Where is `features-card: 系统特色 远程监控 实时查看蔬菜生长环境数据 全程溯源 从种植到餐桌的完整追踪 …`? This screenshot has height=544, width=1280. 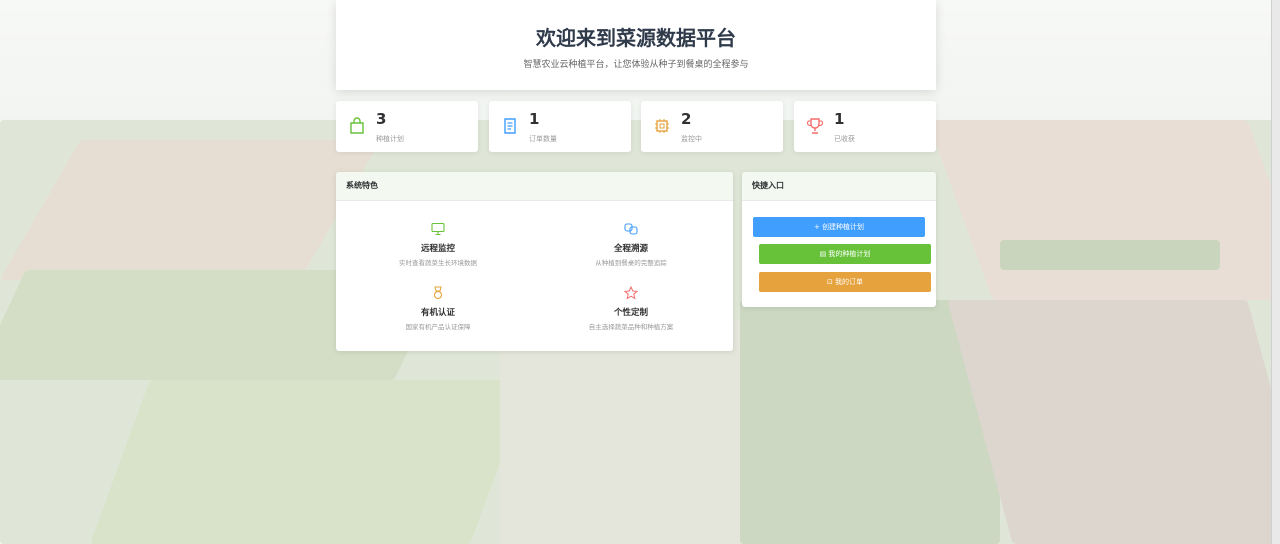 features-card: 系统特色 远程监控 实时查看蔬菜生长环境数据 全程溯源 从种植到餐桌的完整追踪 … is located at coordinates (534, 261).